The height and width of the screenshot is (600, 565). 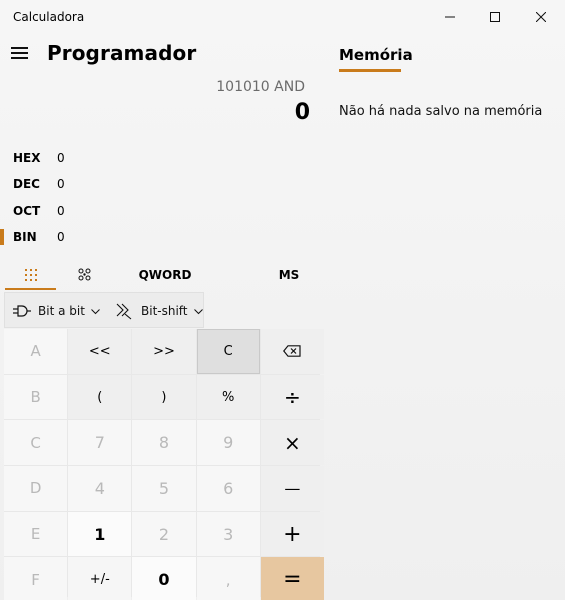 I want to click on key-5: 5, so click(x=164, y=488).